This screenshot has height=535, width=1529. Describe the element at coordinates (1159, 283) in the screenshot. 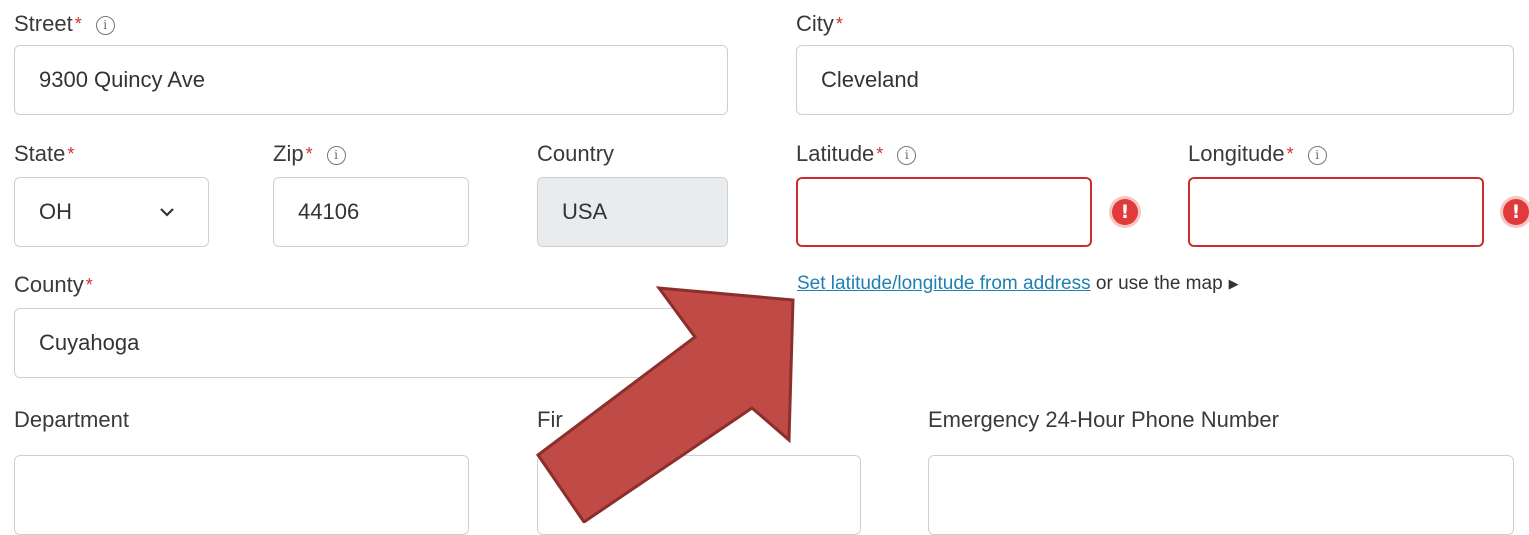

I see `geo-helper-text: or use the map` at that location.